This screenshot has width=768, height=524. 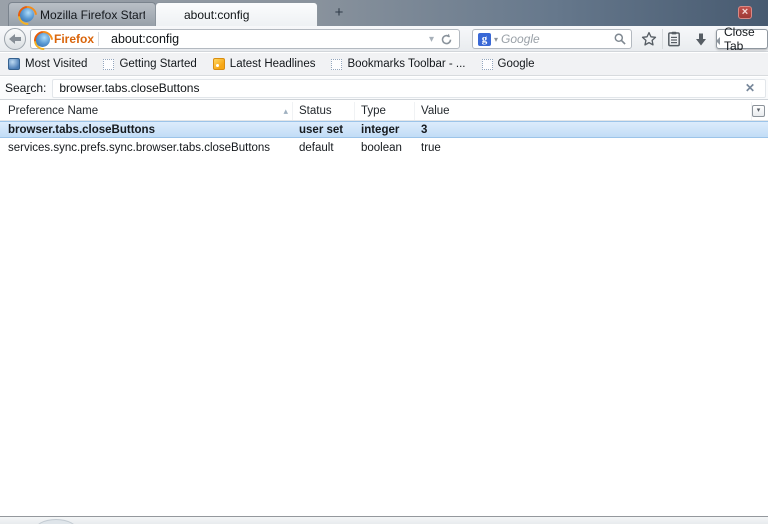 What do you see at coordinates (583, 111) in the screenshot?
I see `column-value: Value` at bounding box center [583, 111].